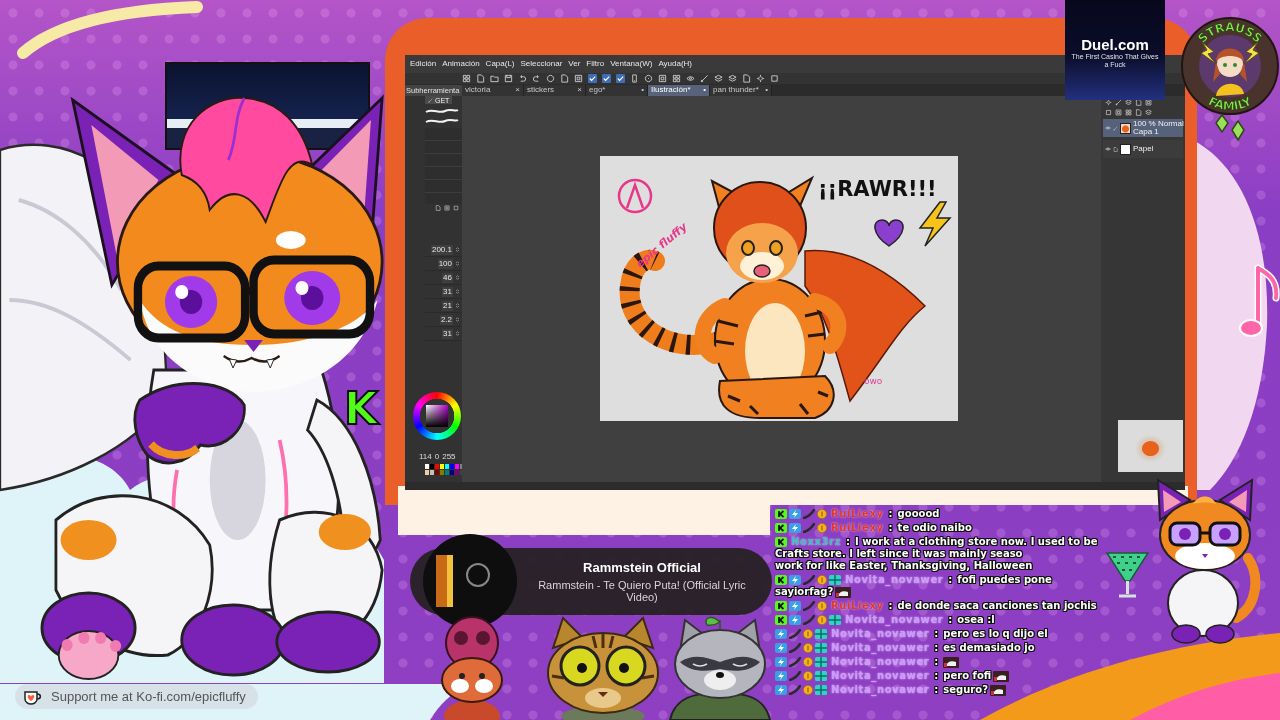 The image size is (1280, 720). Describe the element at coordinates (461, 64) in the screenshot. I see `menu-item: Animación` at that location.